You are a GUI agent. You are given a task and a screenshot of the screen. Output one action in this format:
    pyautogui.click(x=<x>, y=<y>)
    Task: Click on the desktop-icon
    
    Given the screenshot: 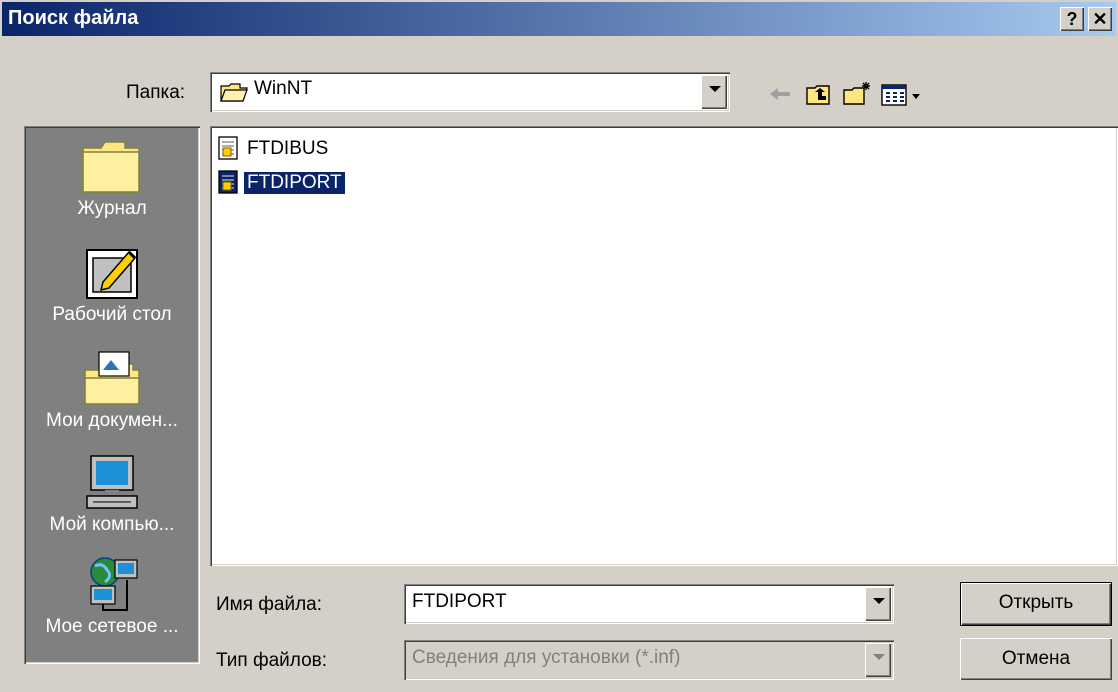 What is the action you would take?
    pyautogui.click(x=112, y=274)
    